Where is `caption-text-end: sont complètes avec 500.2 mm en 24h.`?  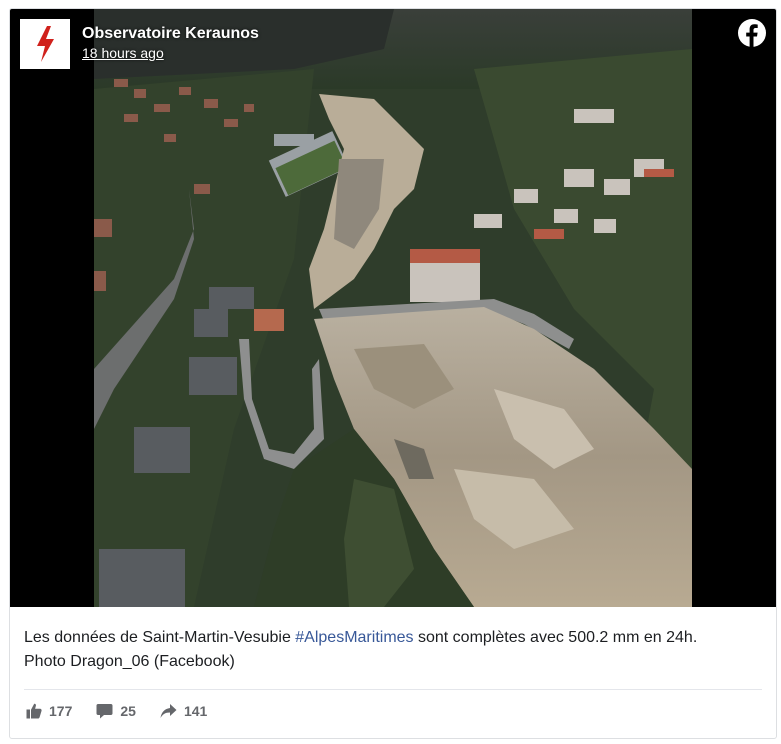 caption-text-end: sont complètes avec 500.2 mm en 24h. is located at coordinates (555, 637).